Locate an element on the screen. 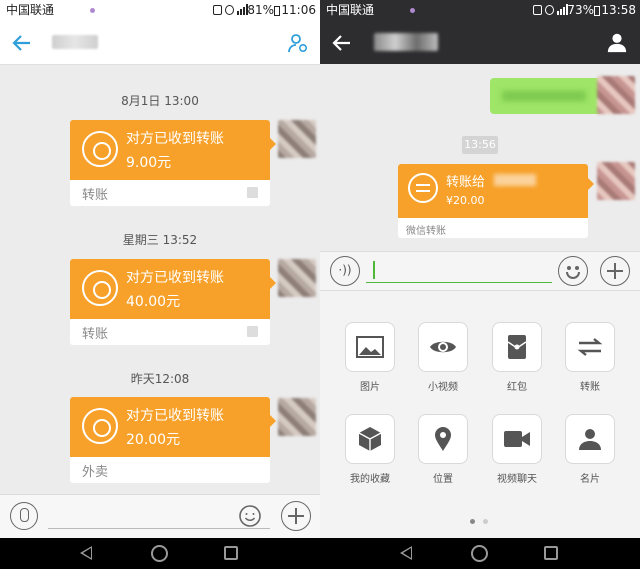  transfer-card: 对方已收到转账 9.00元 转账 is located at coordinates (173, 163).